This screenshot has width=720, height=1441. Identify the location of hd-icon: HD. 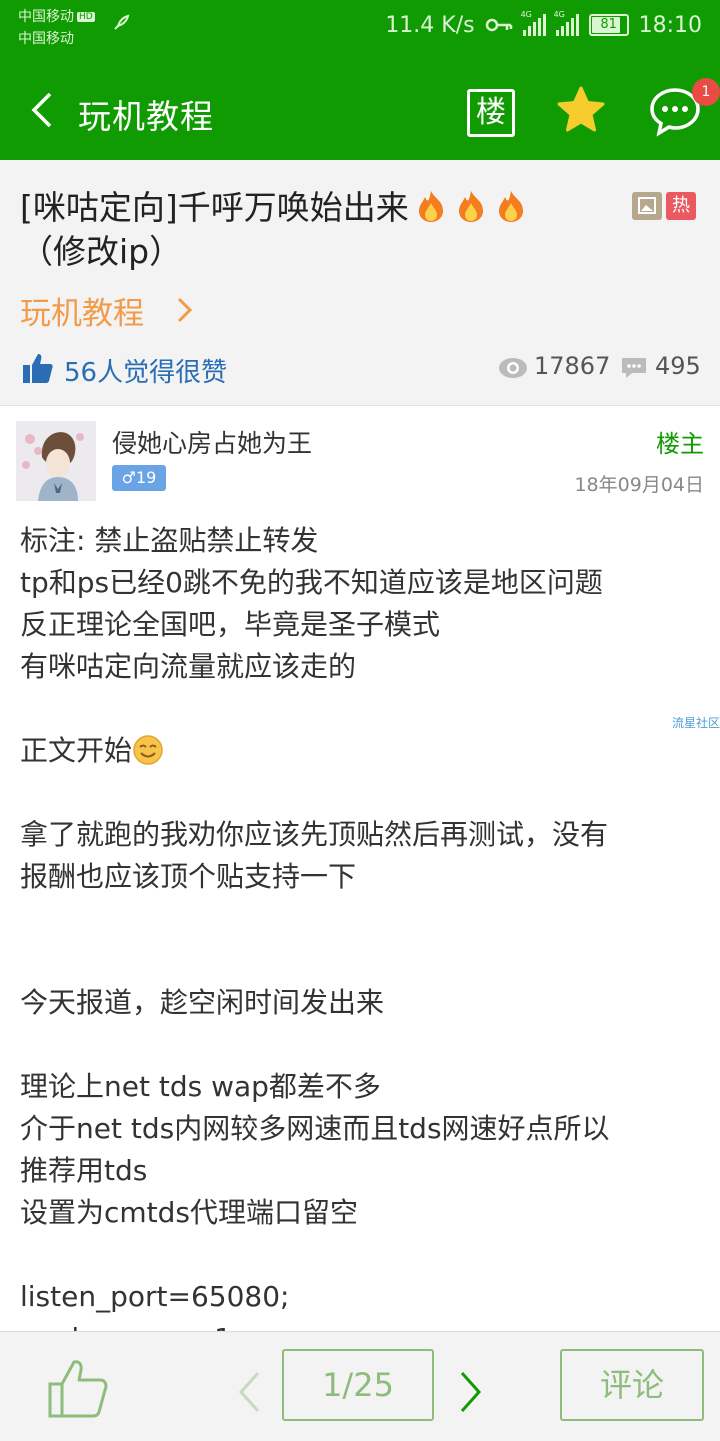
(86, 17).